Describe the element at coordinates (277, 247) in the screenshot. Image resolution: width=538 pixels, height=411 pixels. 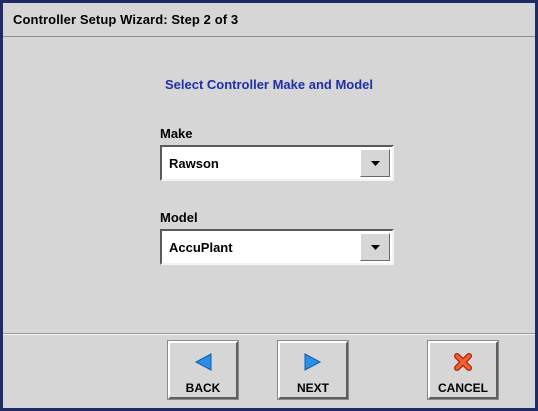
I see `model-dropdown: AccuPlant` at that location.